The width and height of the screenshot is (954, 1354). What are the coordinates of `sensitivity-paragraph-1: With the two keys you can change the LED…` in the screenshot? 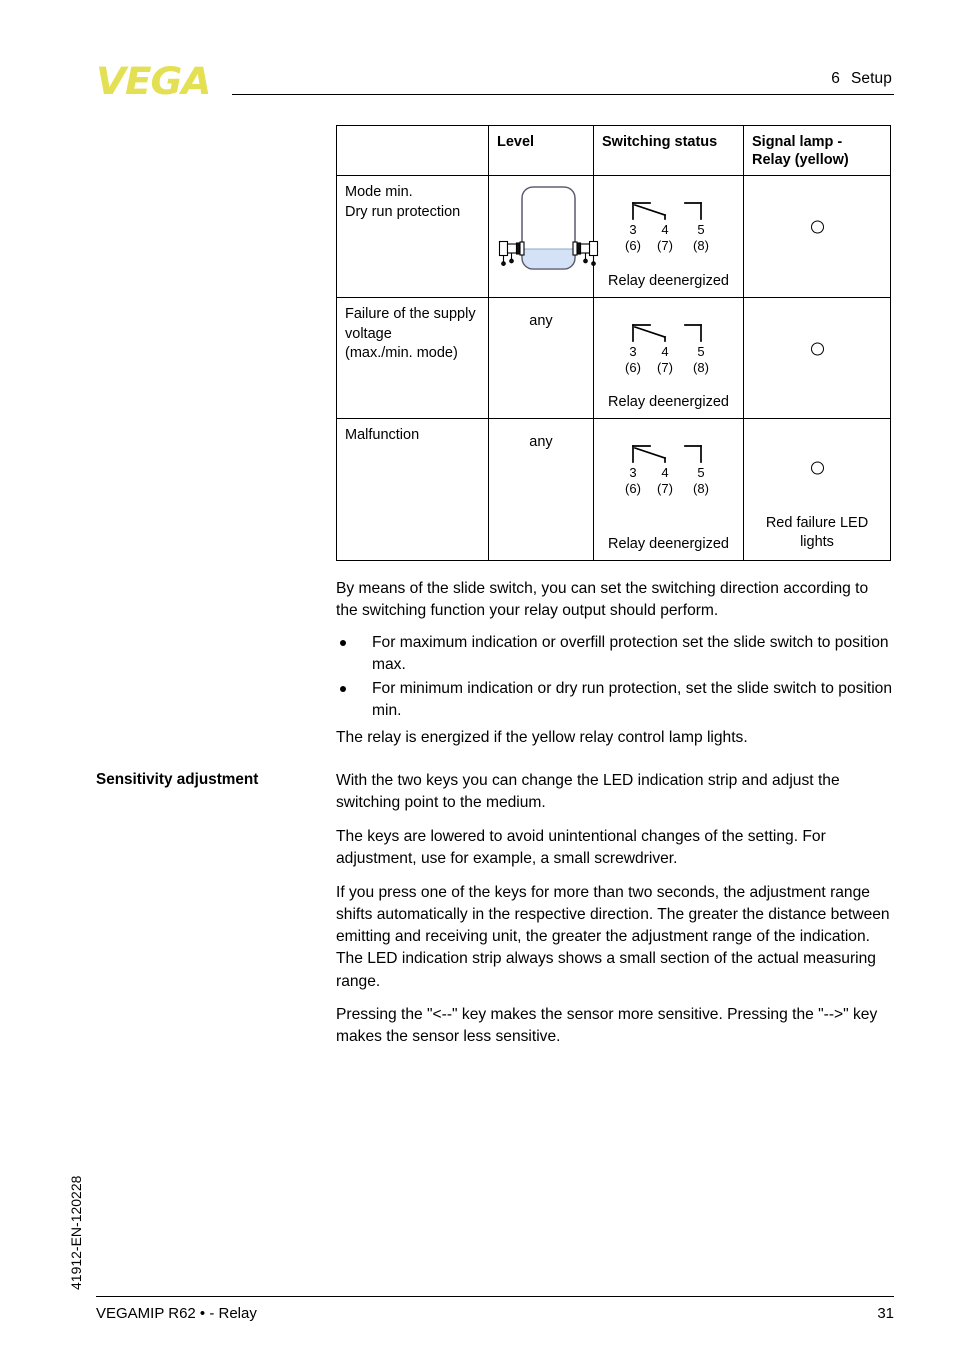 It's located at (588, 792).